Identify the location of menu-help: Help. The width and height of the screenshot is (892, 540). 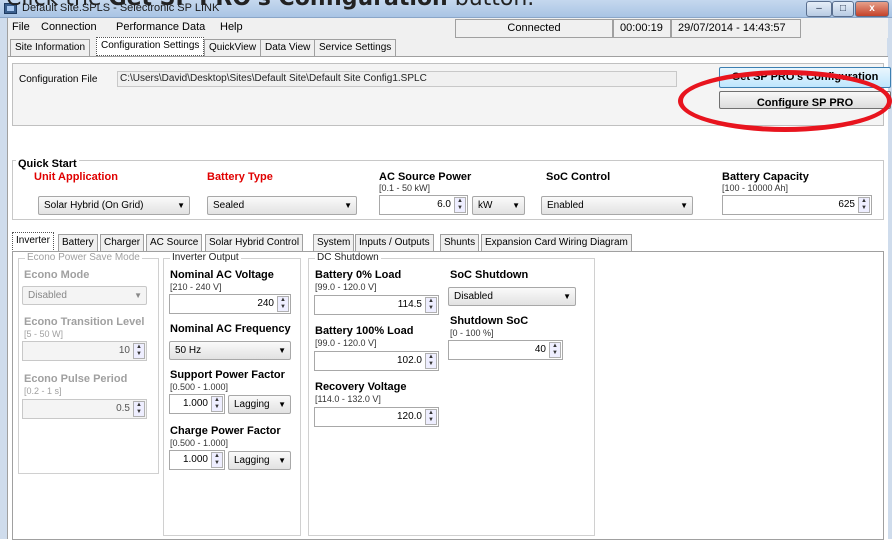
(231, 27).